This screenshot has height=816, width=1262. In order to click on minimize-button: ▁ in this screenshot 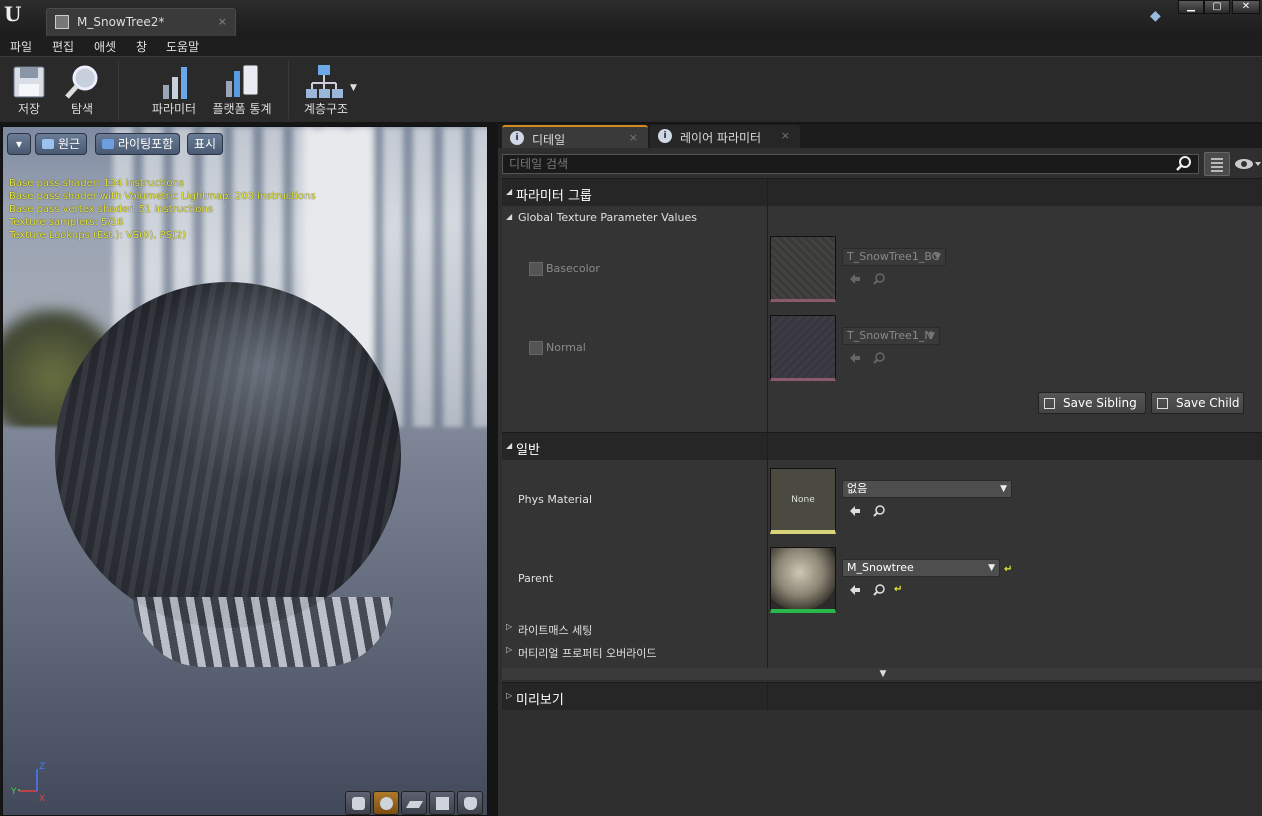, I will do `click(1191, 7)`.